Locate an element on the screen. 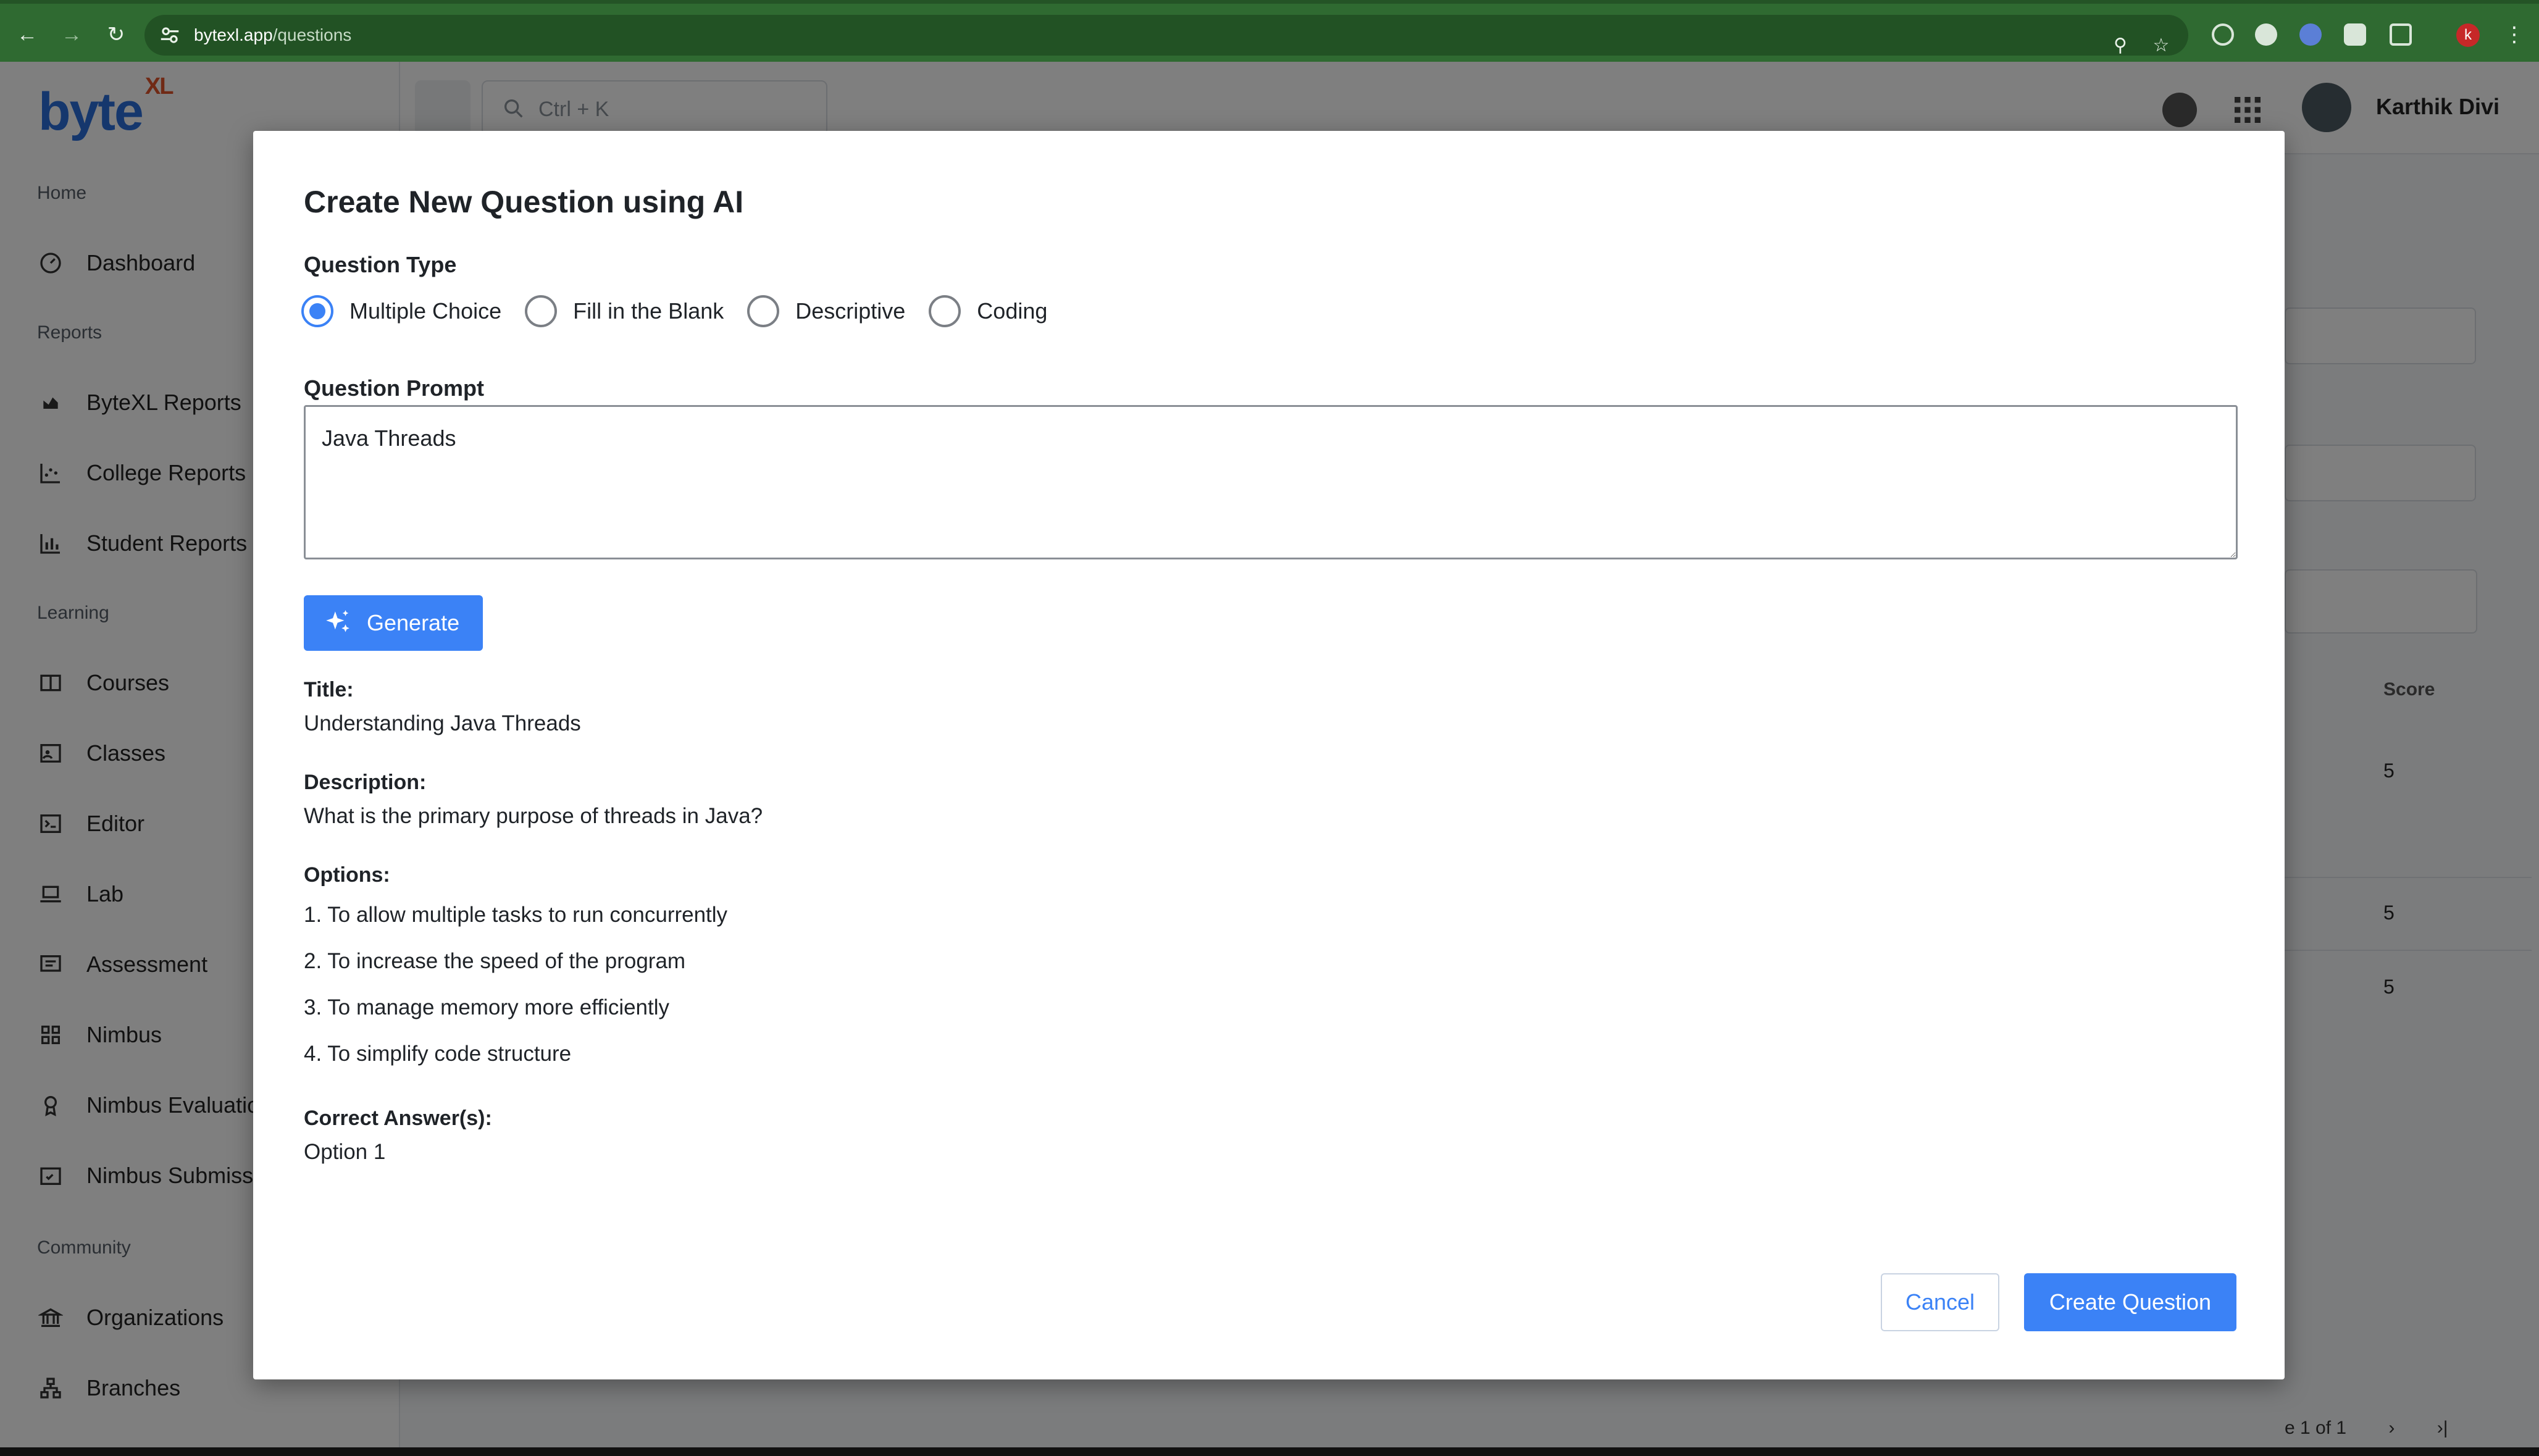  radio-label: Coding is located at coordinates (1012, 311).